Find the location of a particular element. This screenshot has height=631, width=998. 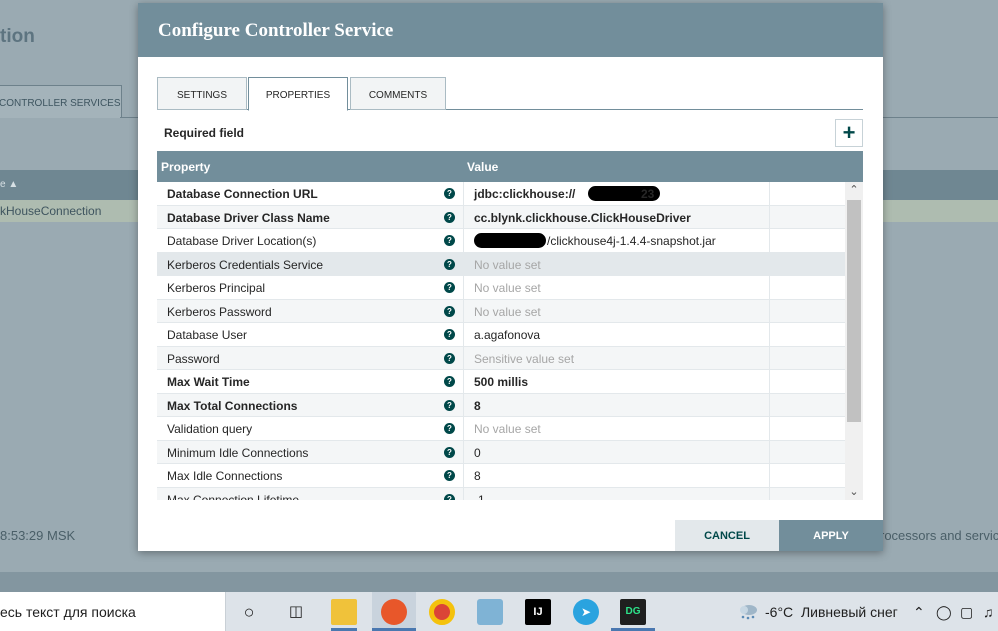

tray-person-icon: ◯ is located at coordinates (944, 612).